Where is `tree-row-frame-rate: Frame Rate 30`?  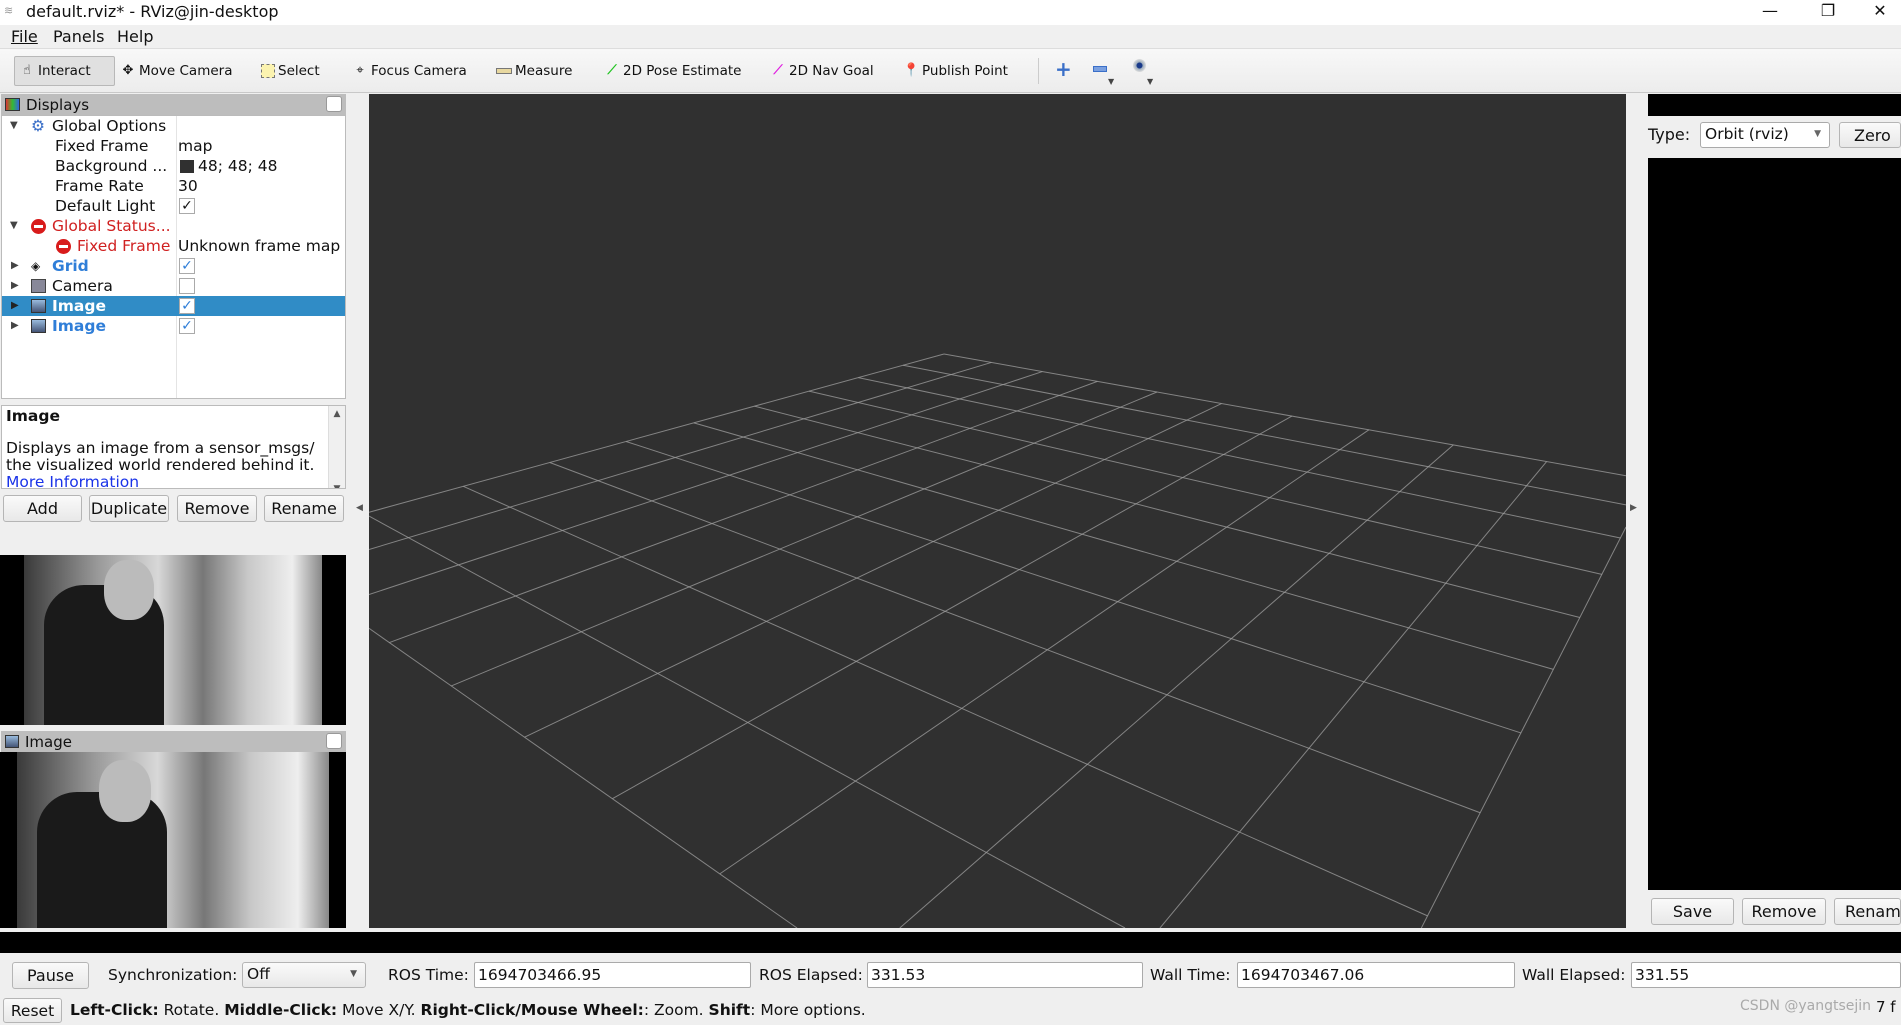 tree-row-frame-rate: Frame Rate 30 is located at coordinates (173, 186).